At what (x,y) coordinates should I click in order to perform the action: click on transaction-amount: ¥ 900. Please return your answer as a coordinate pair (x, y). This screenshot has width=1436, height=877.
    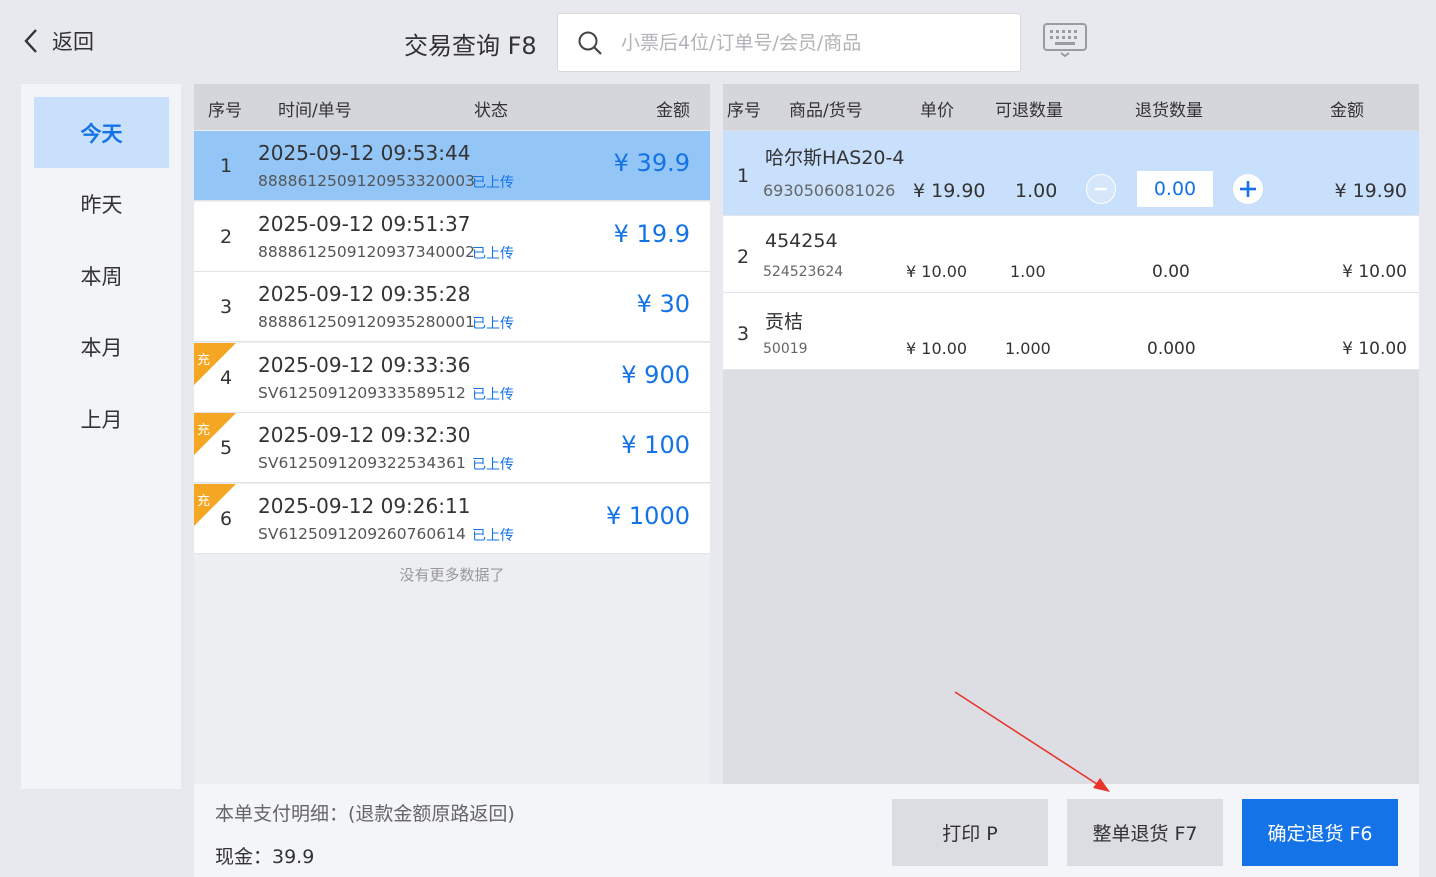
    Looking at the image, I should click on (655, 374).